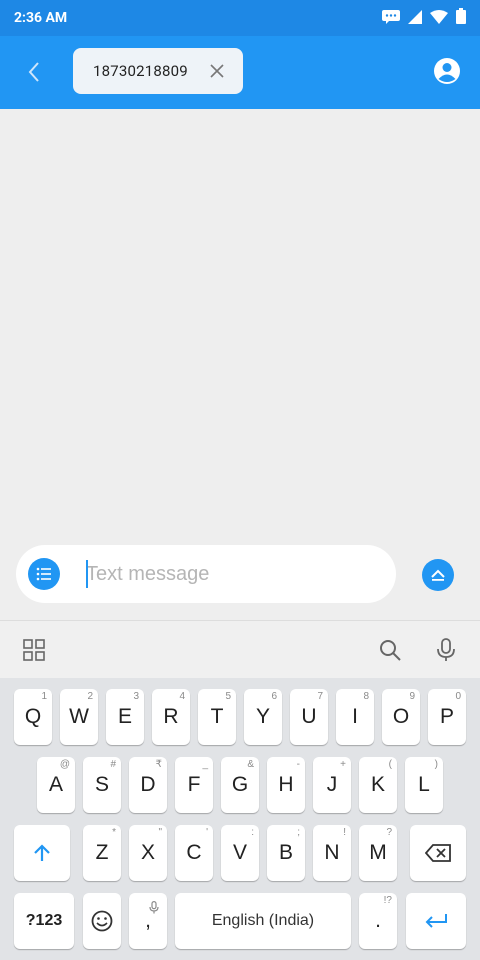 Image resolution: width=480 pixels, height=960 pixels. Describe the element at coordinates (263, 921) in the screenshot. I see `space-key: English (India)` at that location.